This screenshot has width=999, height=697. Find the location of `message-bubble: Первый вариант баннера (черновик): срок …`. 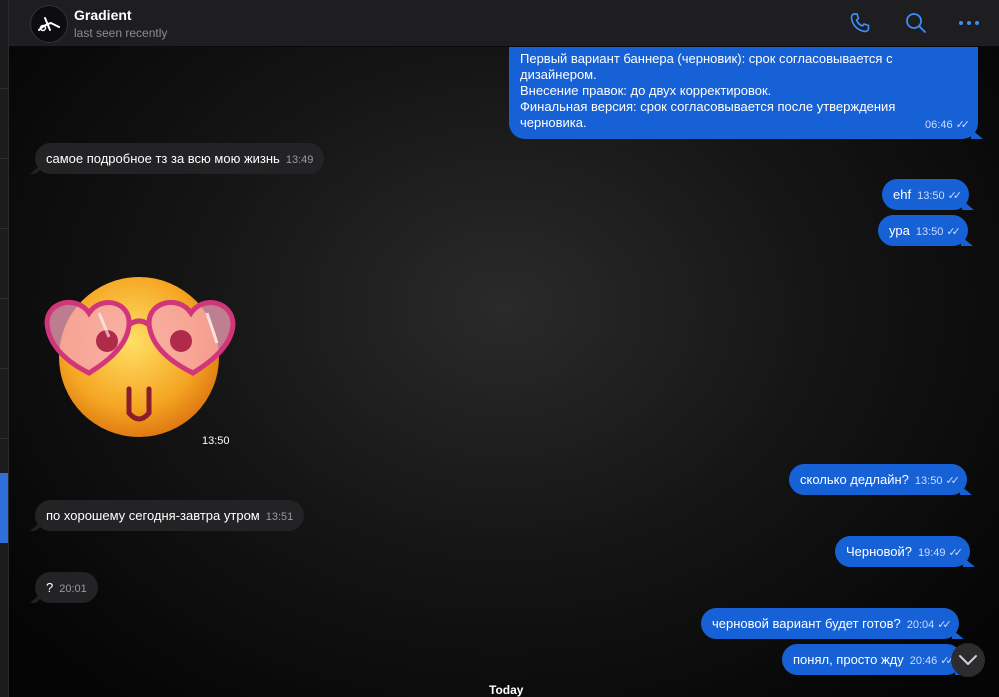

message-bubble: Первый вариант баннера (черновик): срок … is located at coordinates (743, 93).